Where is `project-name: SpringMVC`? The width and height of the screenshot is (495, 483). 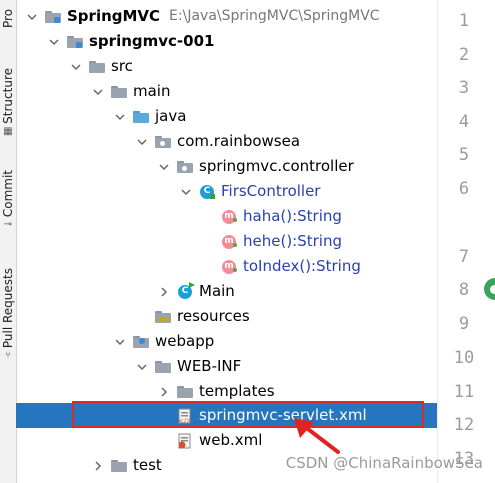 project-name: SpringMVC is located at coordinates (114, 16).